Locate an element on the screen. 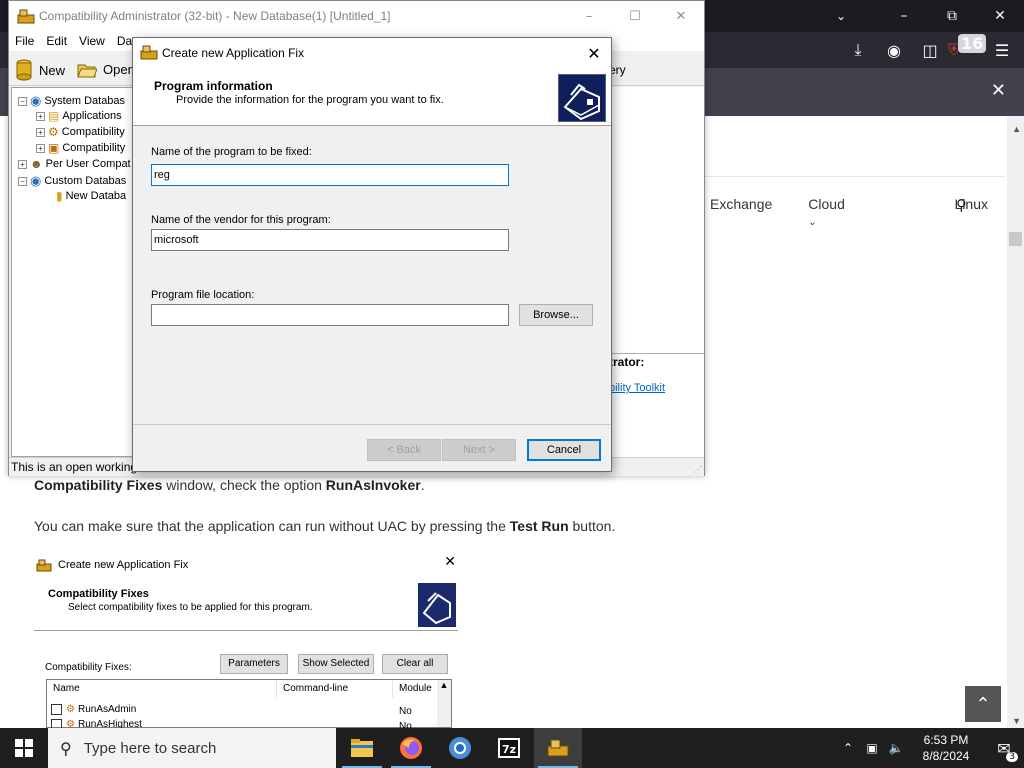 Image resolution: width=1024 pixels, height=768 pixels. taskbar-search: ⚲ Type here to search is located at coordinates (192, 748).